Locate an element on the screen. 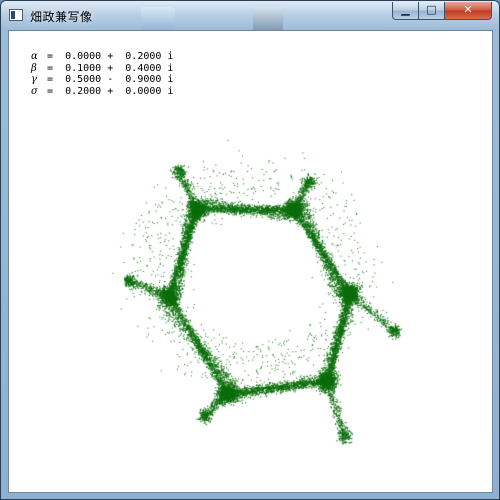 This screenshot has height=500, width=500. close-button: ✕ is located at coordinates (468, 11).